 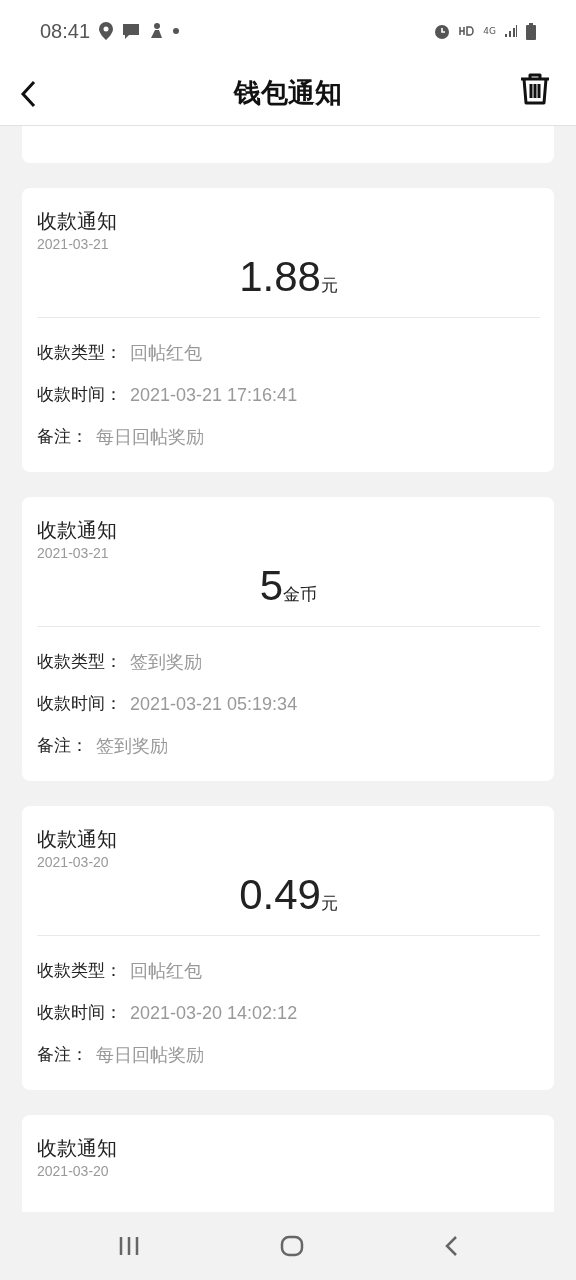 I want to click on home-icon, so click(x=292, y=1246).